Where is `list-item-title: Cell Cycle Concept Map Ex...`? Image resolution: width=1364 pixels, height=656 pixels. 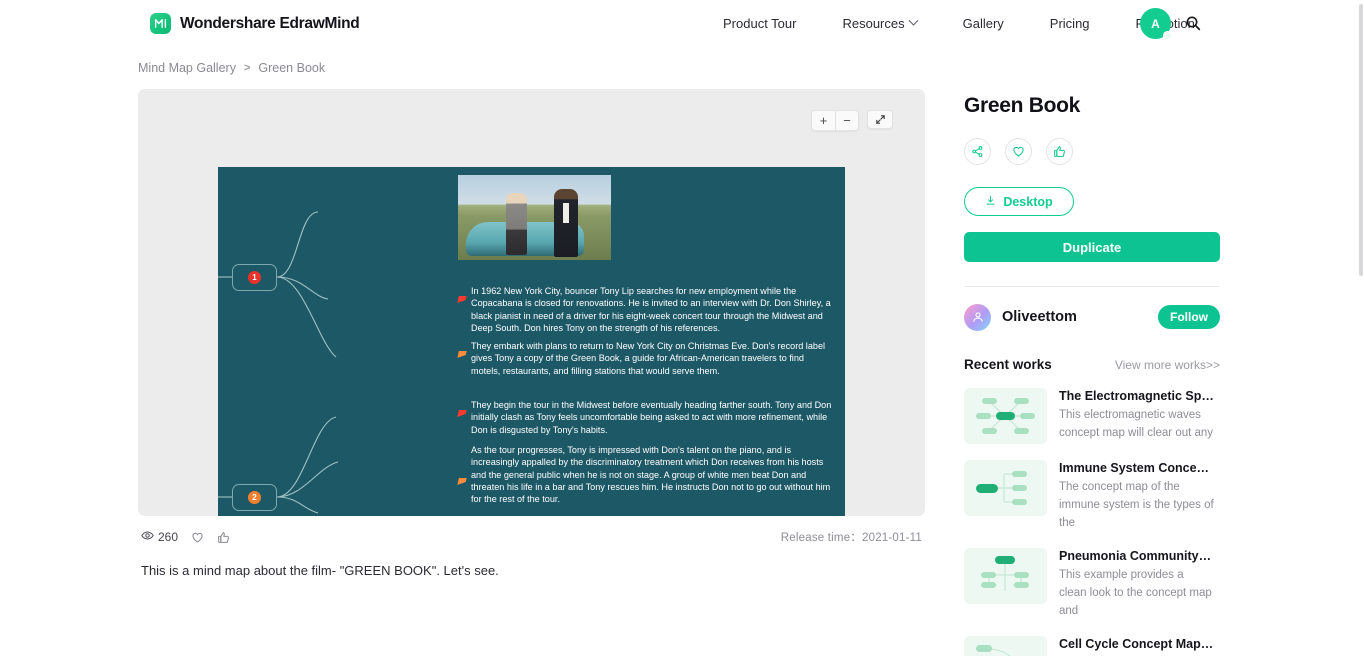
list-item-title: Cell Cycle Concept Map Ex... is located at coordinates (1136, 644).